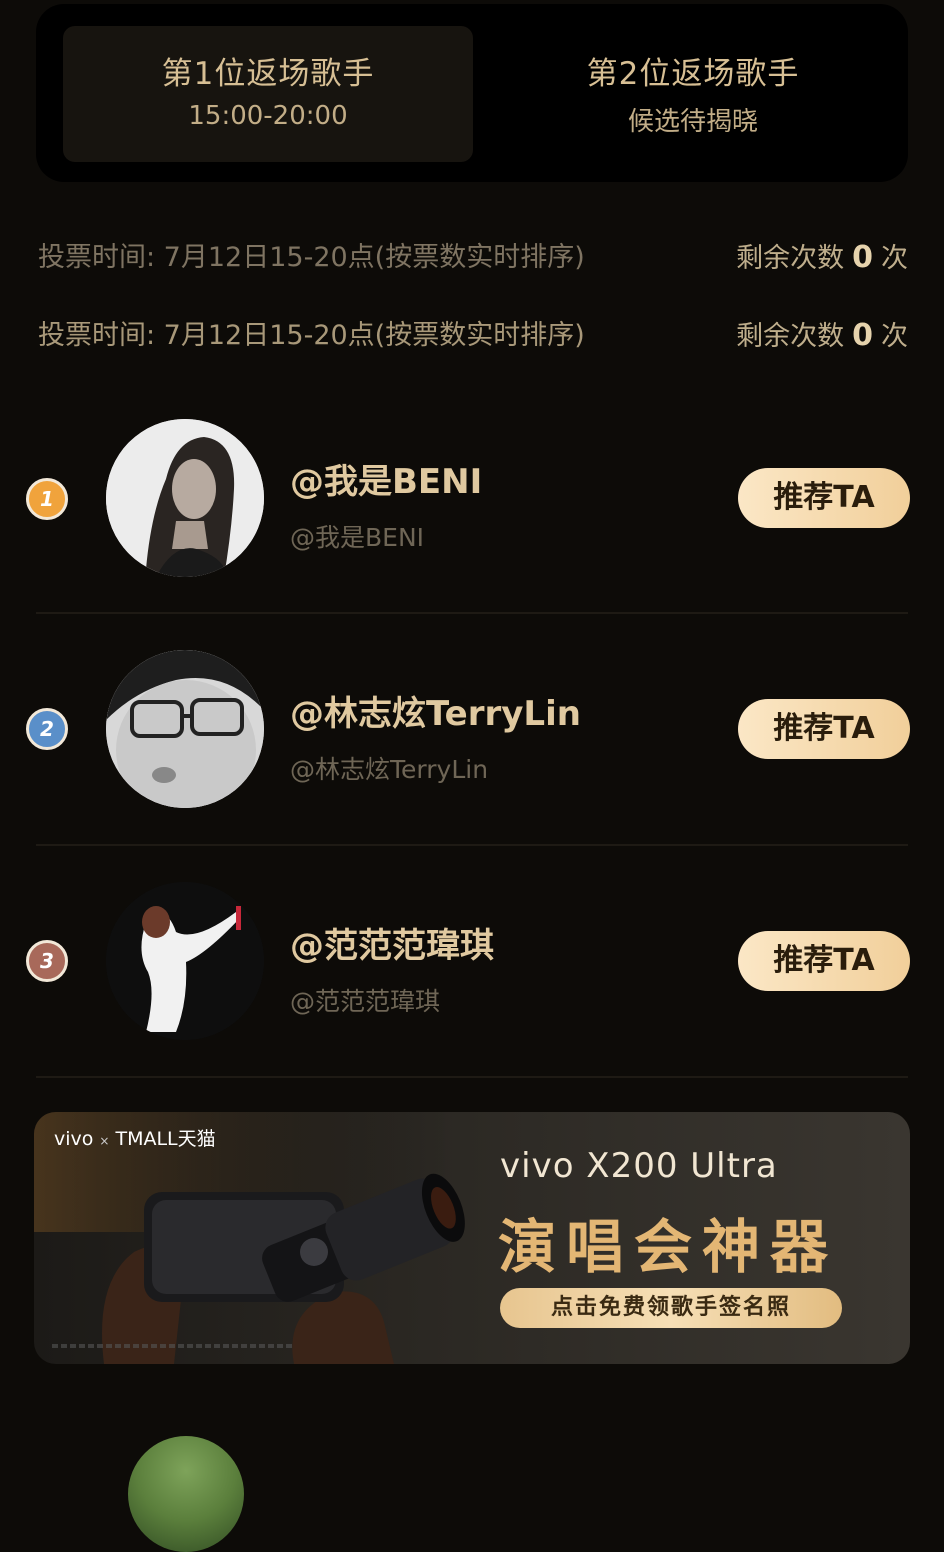 This screenshot has height=1552, width=944. Describe the element at coordinates (165, 1139) in the screenshot. I see `tmall-logo: TMALL天猫` at that location.